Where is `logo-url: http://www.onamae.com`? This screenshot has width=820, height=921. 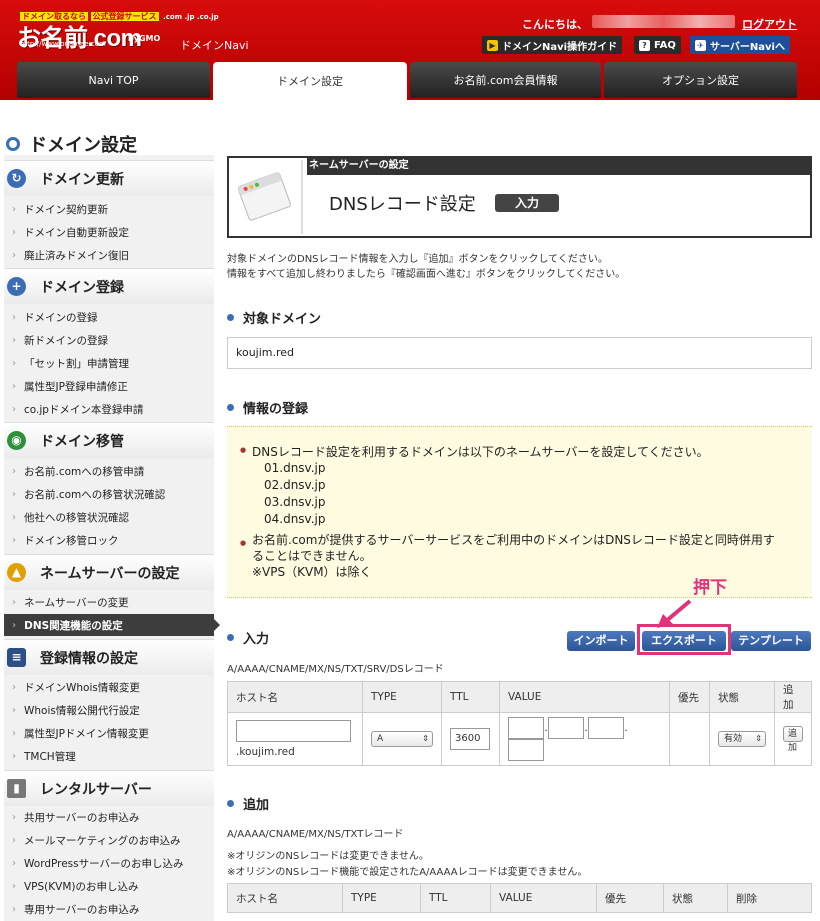 logo-url: http://www.onamae.com is located at coordinates (63, 44).